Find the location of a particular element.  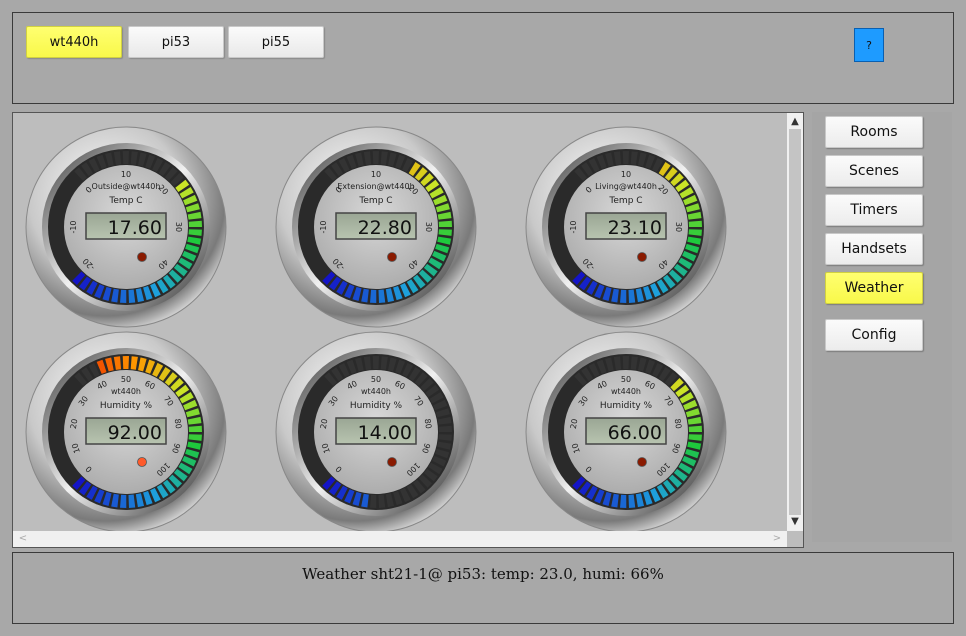

gauge-value: 92.00 is located at coordinates (135, 433).